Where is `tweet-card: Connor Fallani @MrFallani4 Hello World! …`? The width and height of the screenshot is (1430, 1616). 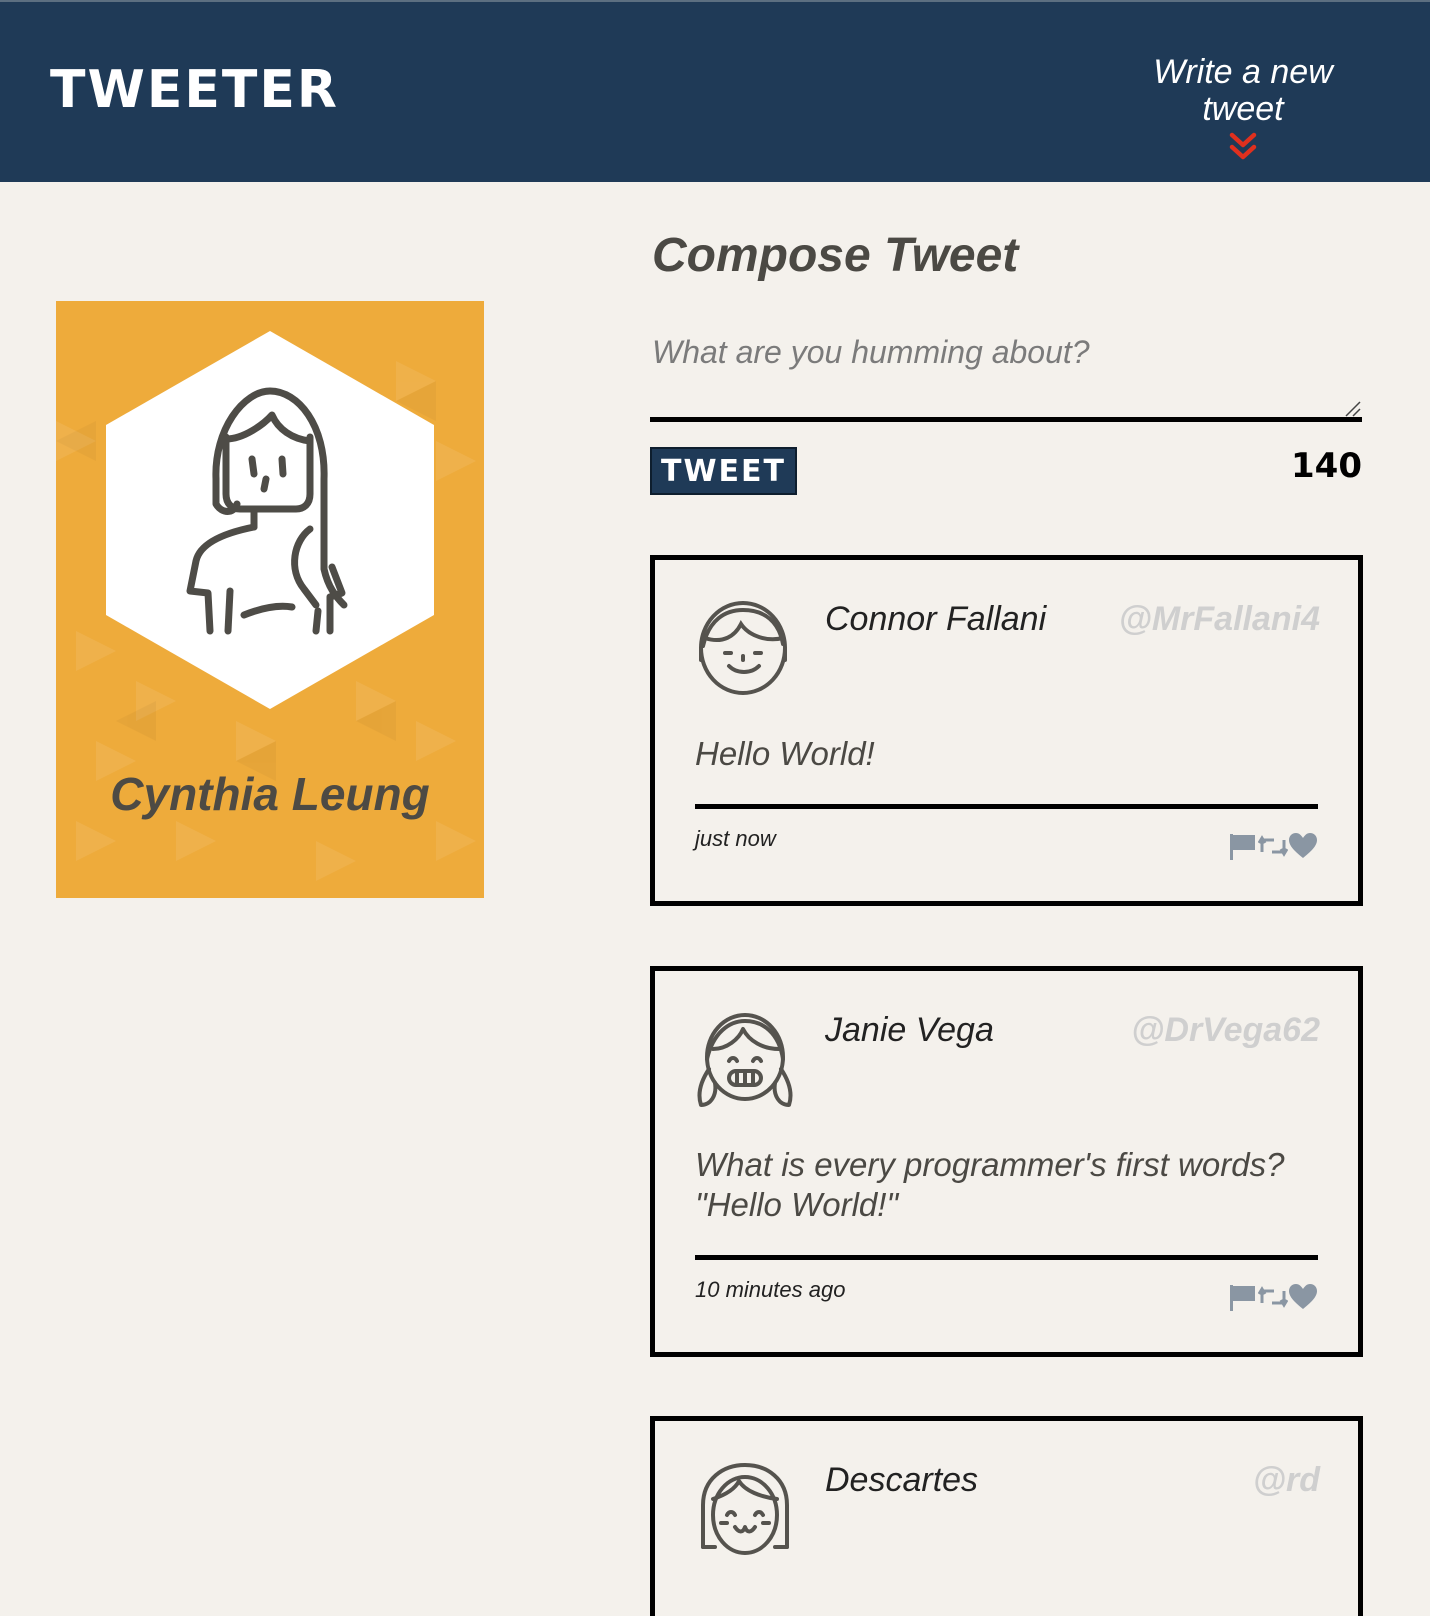 tweet-card: Connor Fallani @MrFallani4 Hello World! … is located at coordinates (1006, 730).